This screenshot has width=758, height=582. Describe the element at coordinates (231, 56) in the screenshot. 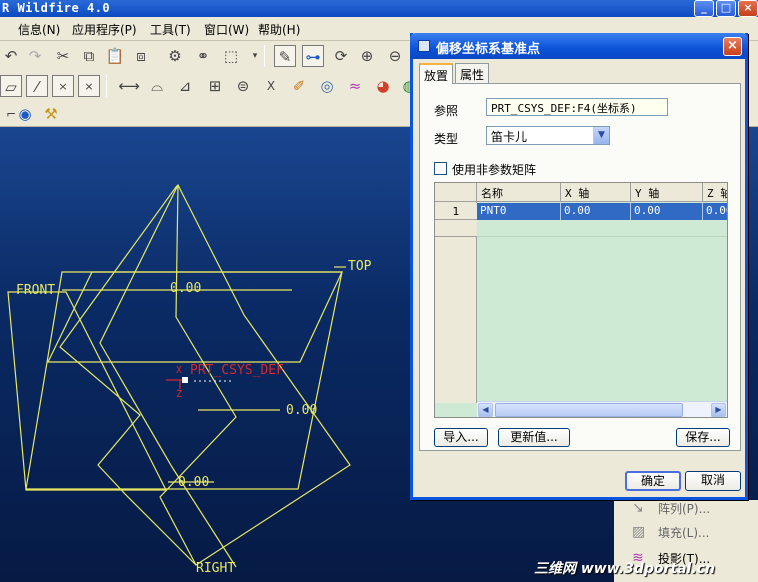

I see `select-box-icon: ⬚` at that location.